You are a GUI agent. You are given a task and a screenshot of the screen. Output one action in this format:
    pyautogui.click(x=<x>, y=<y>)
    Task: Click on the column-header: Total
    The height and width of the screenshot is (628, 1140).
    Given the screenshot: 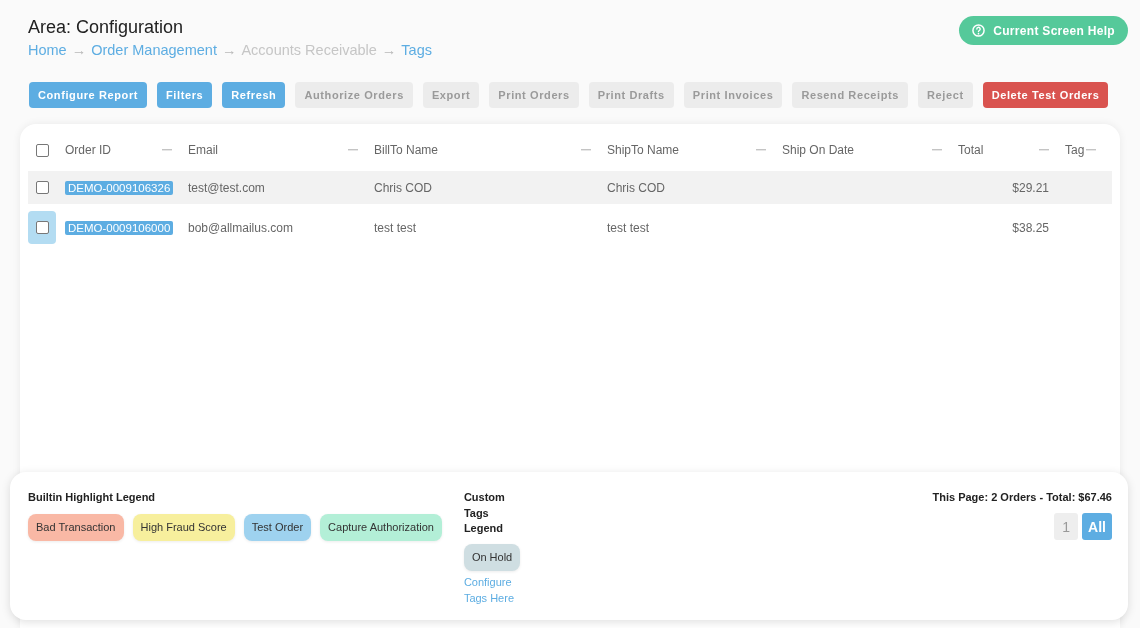 What is the action you would take?
    pyautogui.click(x=971, y=150)
    